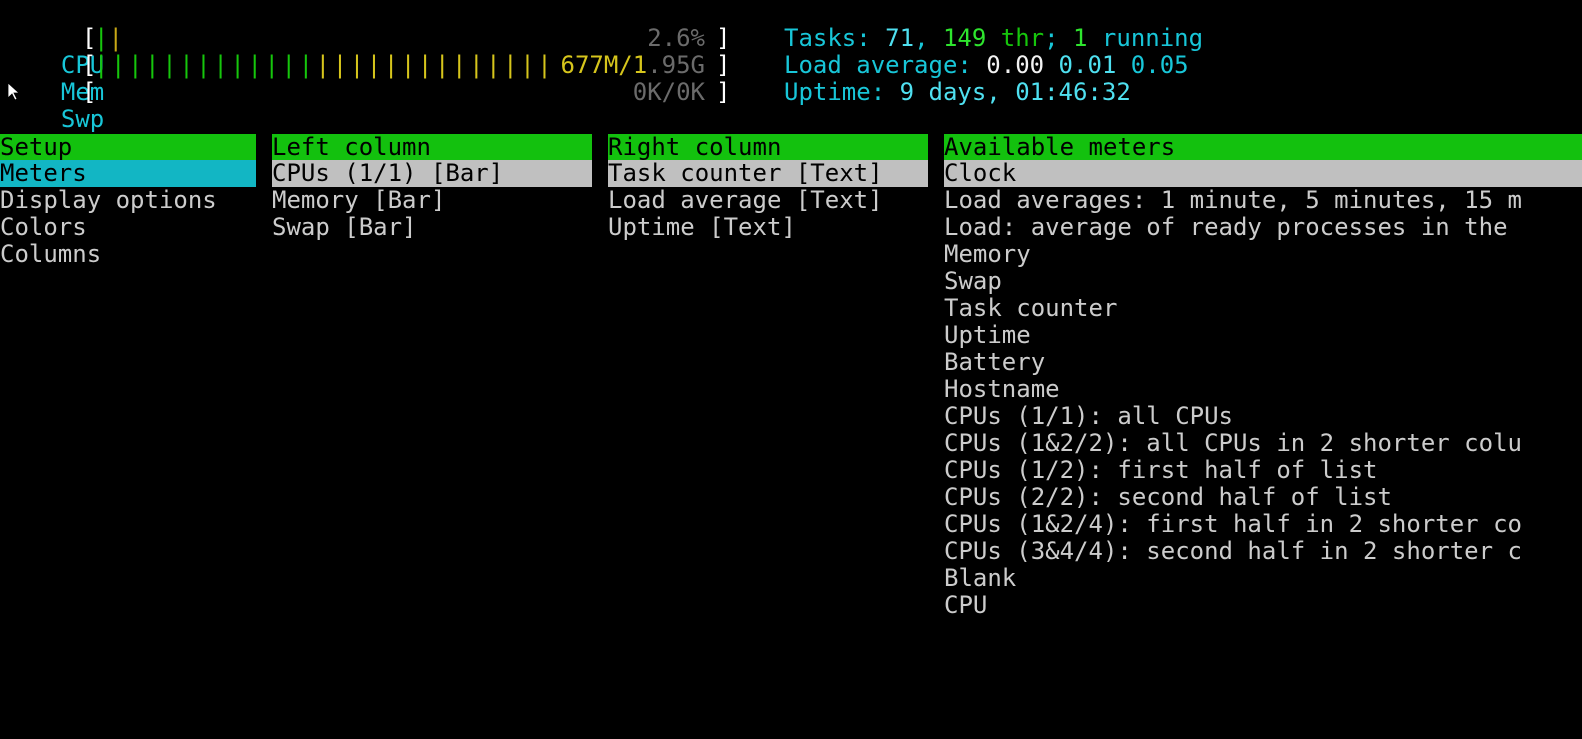 Image resolution: width=1582 pixels, height=739 pixels. What do you see at coordinates (205, 65) in the screenshot?
I see `mem-meter-bar-used: |||||||||||||` at bounding box center [205, 65].